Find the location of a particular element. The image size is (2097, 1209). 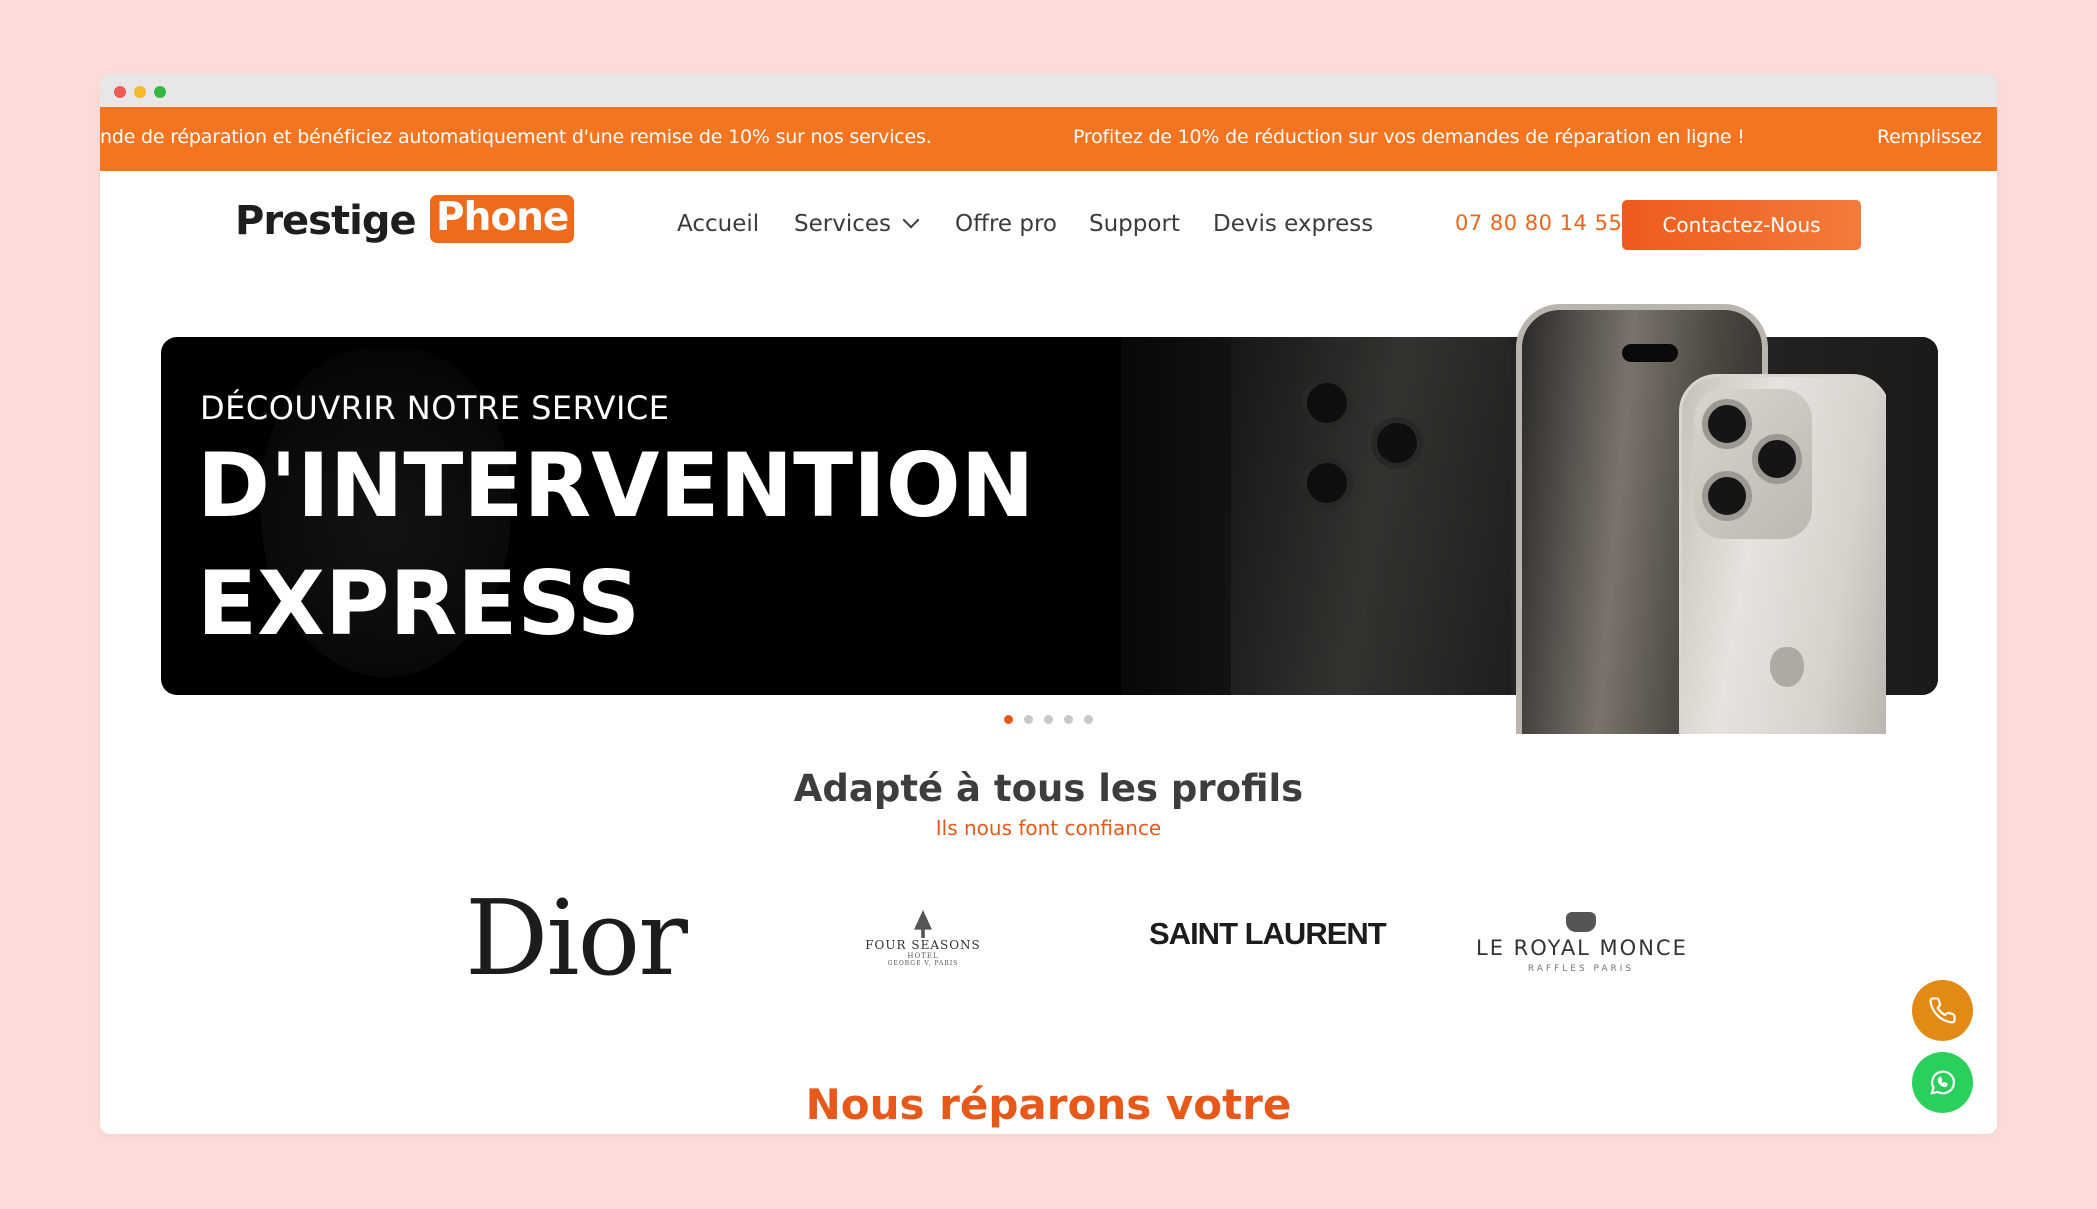

dior-logo: Dior is located at coordinates (576, 938).